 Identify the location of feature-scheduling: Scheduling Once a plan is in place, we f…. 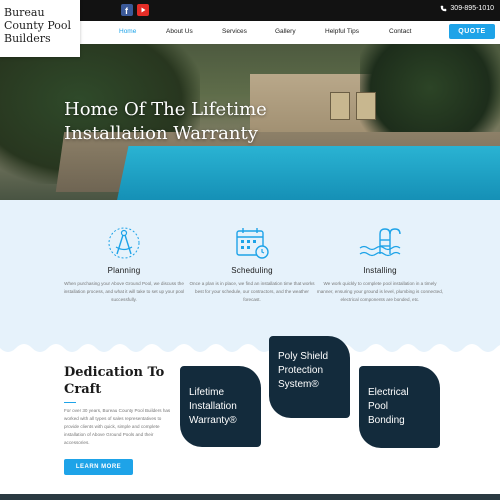
(252, 265).